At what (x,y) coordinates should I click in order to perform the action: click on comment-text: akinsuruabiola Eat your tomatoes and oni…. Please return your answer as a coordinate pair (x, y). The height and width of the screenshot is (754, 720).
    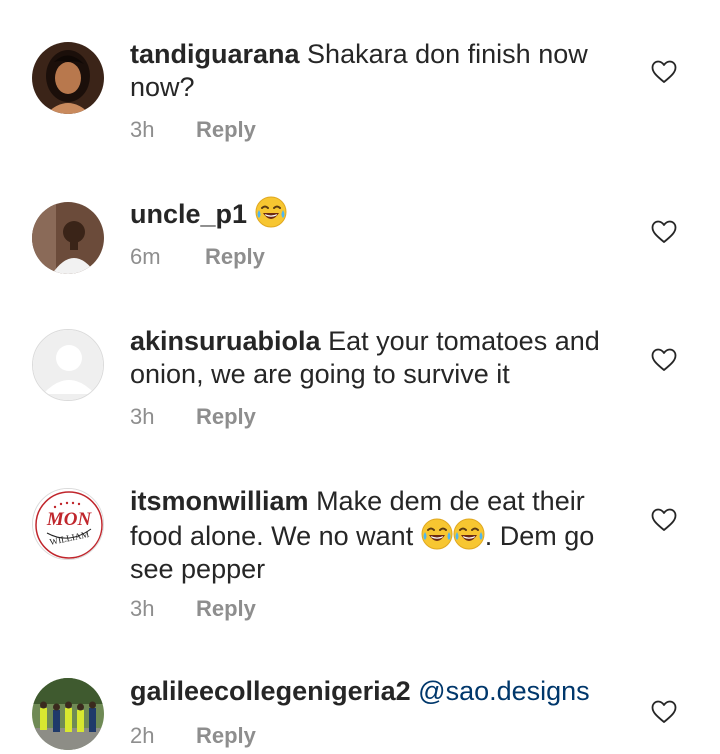
    Looking at the image, I should click on (375, 358).